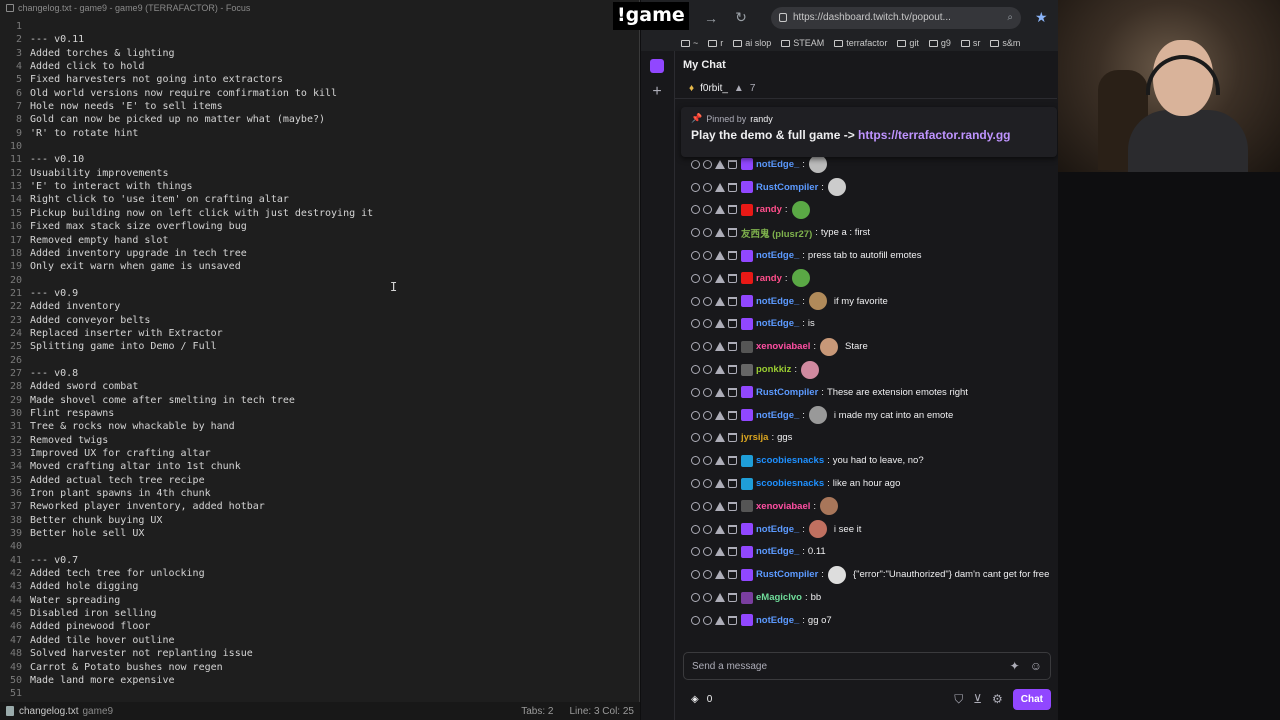  What do you see at coordinates (319, 240) in the screenshot?
I see `code-line: 17 Removed empty hand slot` at bounding box center [319, 240].